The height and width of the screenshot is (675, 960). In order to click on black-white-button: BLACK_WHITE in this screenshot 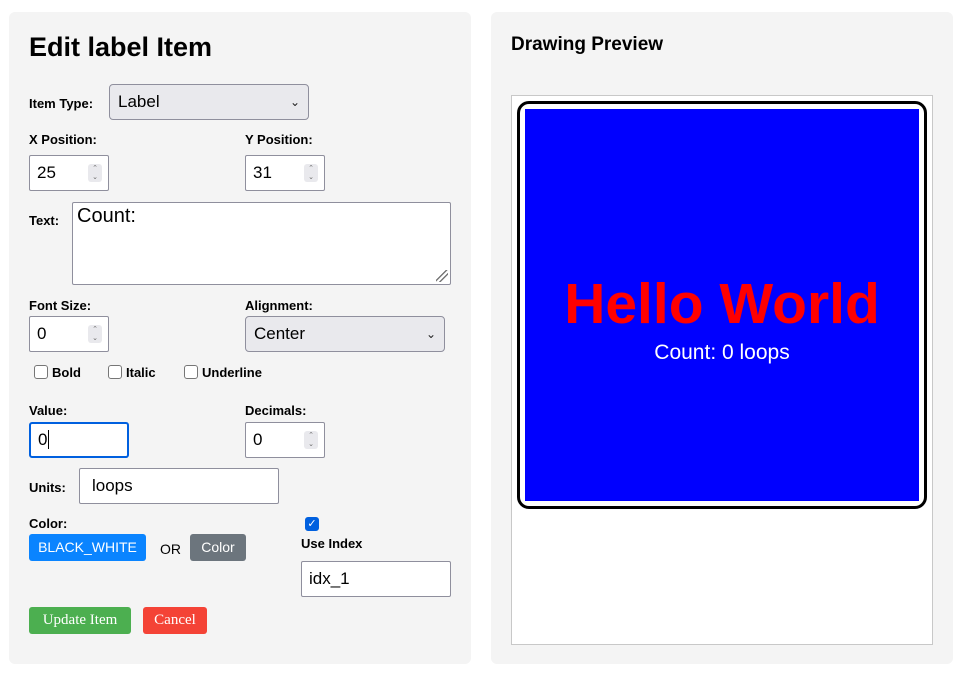, I will do `click(87, 547)`.